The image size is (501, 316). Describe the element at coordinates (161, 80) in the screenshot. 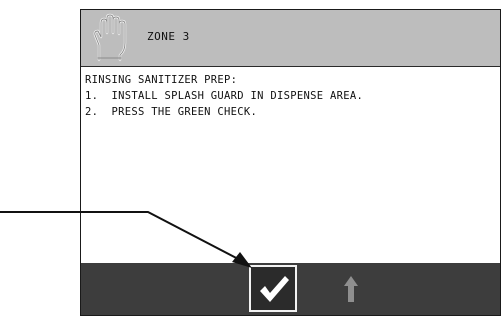

I see `instruction-heading: RINSING SANITIZER PREP:` at that location.